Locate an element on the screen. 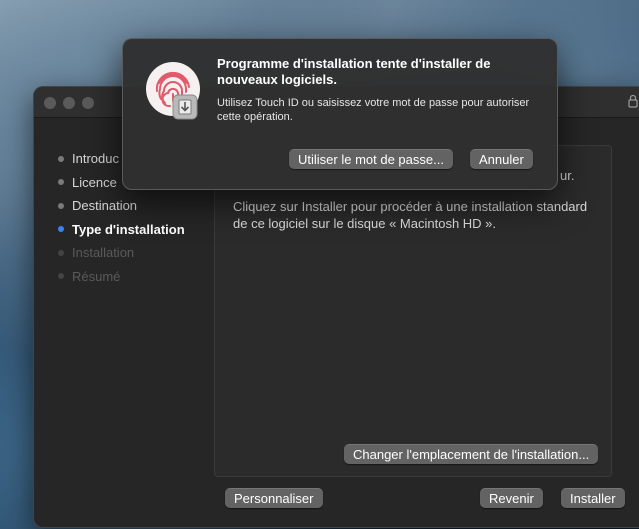  step-label: Licence is located at coordinates (94, 182).